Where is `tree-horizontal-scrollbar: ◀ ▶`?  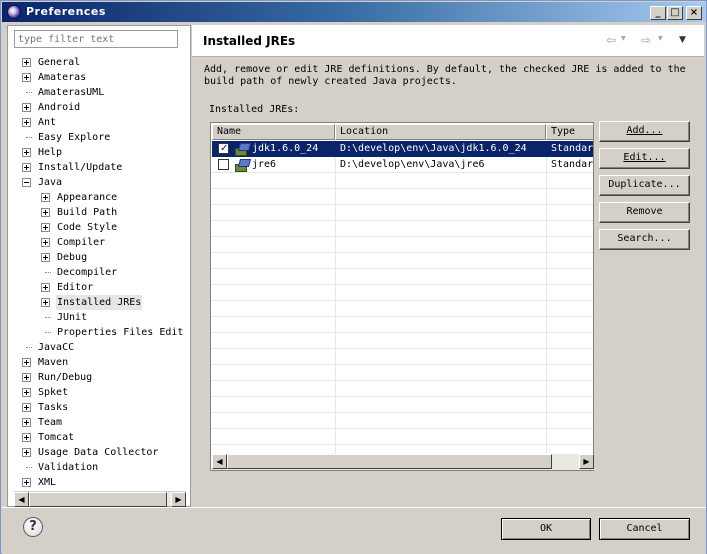 tree-horizontal-scrollbar: ◀ ▶ is located at coordinates (100, 499).